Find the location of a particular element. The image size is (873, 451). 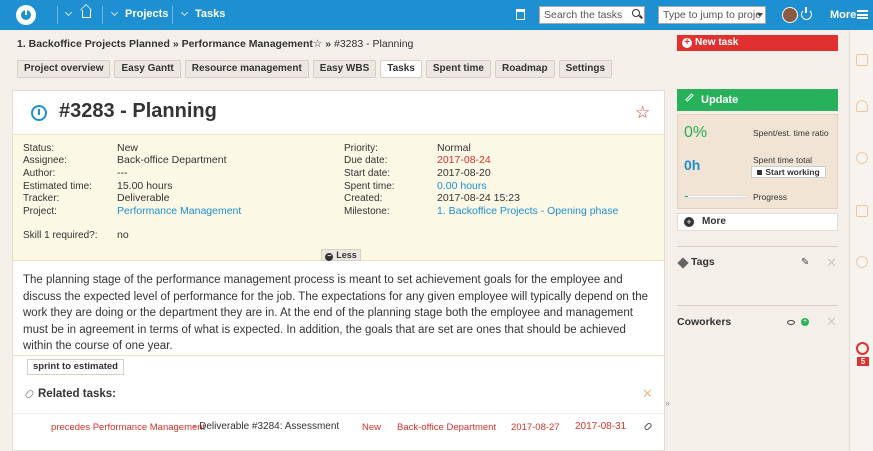

coworkers-title: Coworkers is located at coordinates (704, 322).